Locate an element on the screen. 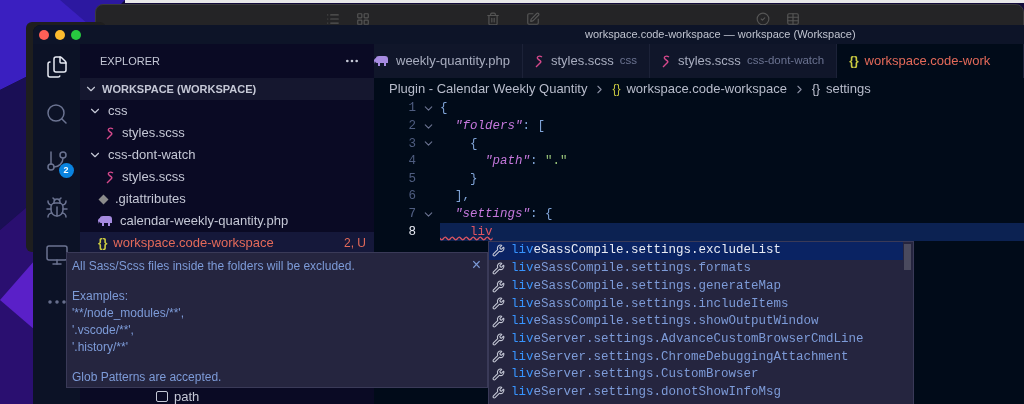 This screenshot has height=404, width=1024. suggestion-label: liveServer.settings.AdvanceCustomBrowserCmdLine is located at coordinates (687, 339).